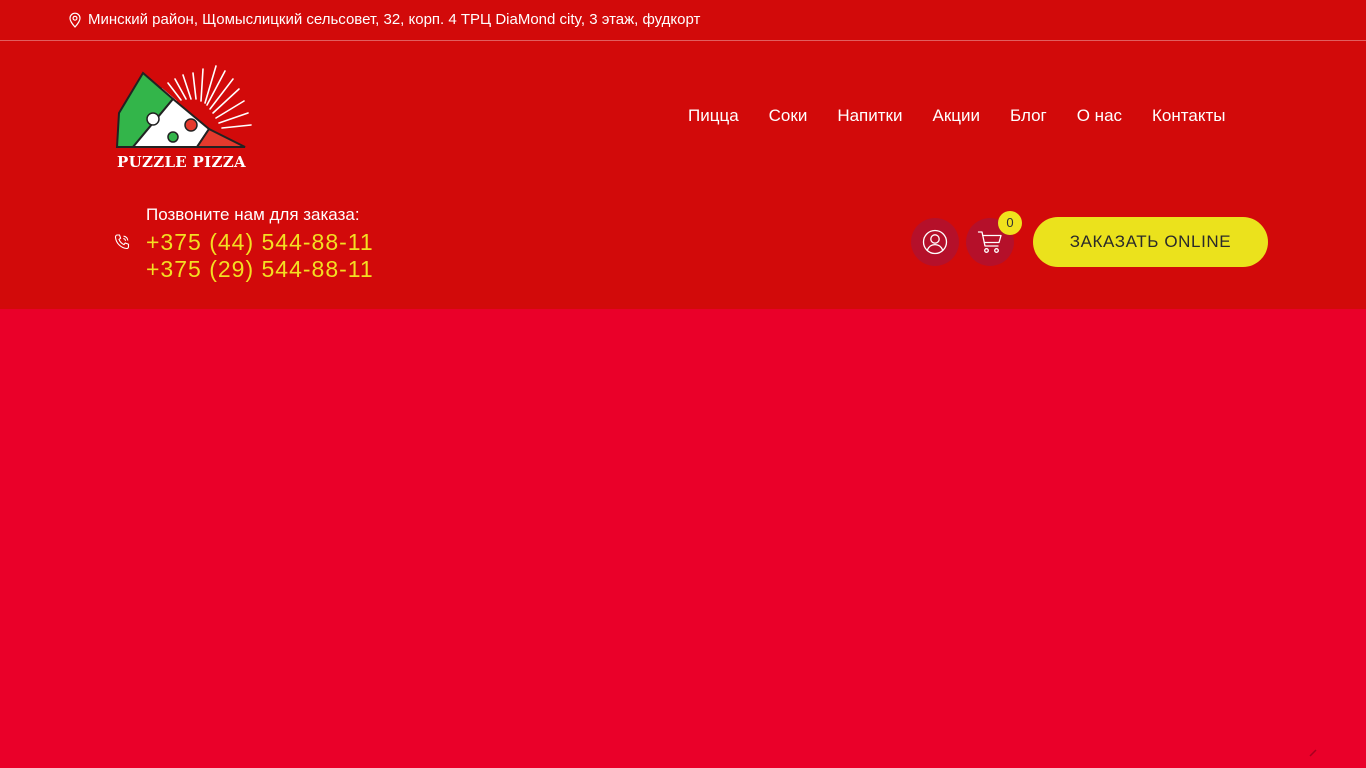  Describe the element at coordinates (181, 162) in the screenshot. I see `logo-wordmark: PUZZLE PIZZA` at that location.